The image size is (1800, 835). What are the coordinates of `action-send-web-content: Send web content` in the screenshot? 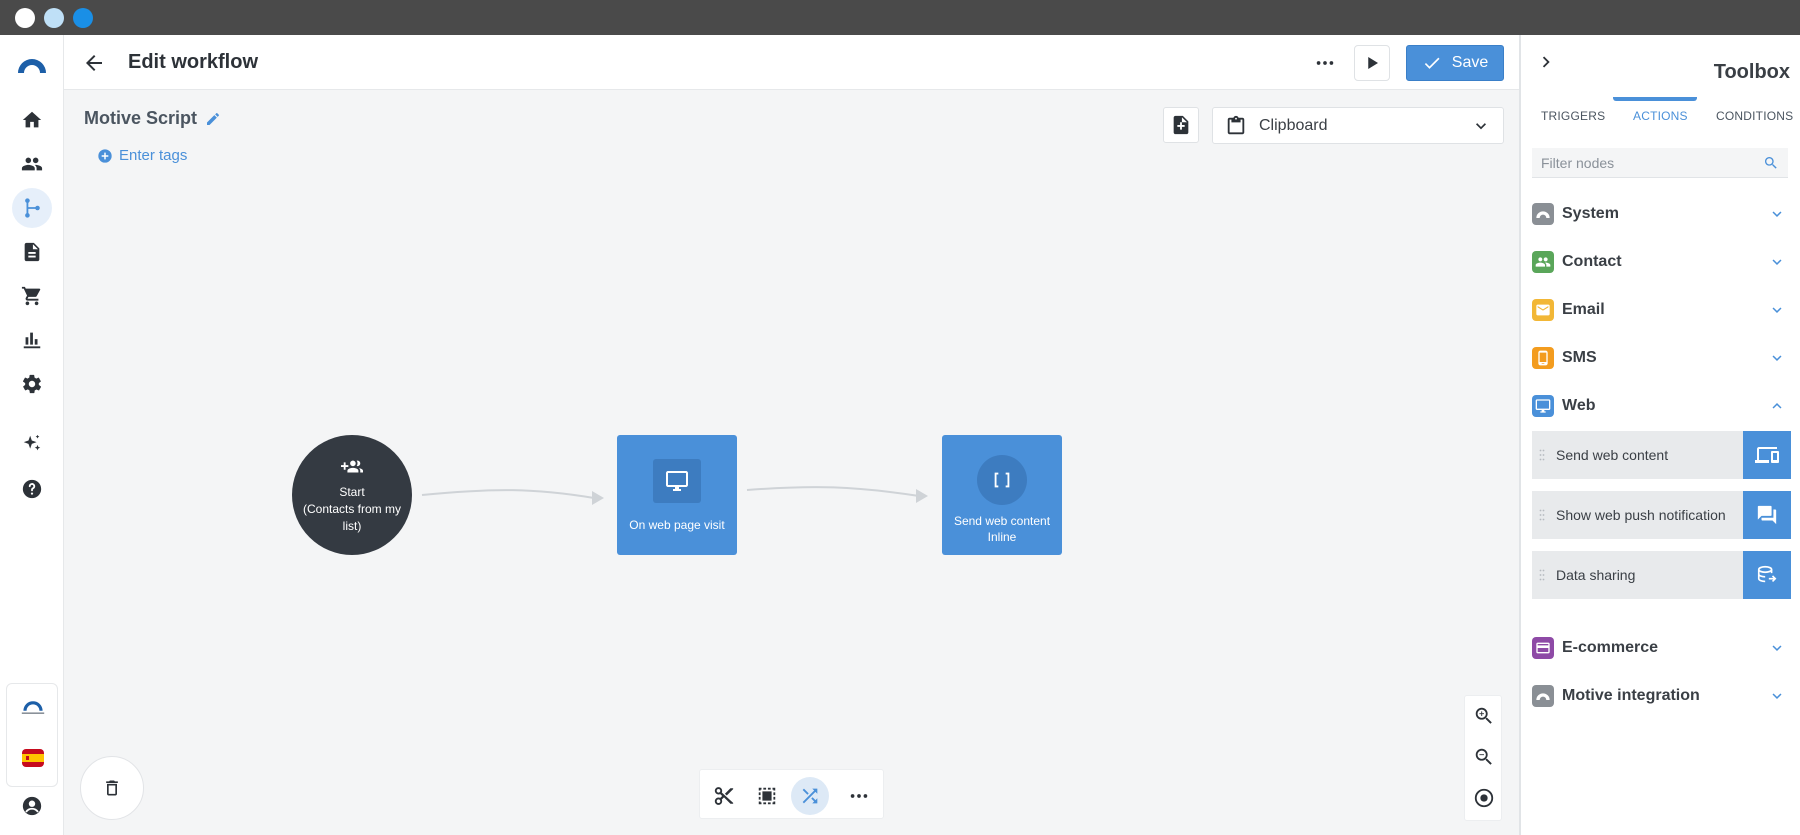 It's located at (1661, 455).